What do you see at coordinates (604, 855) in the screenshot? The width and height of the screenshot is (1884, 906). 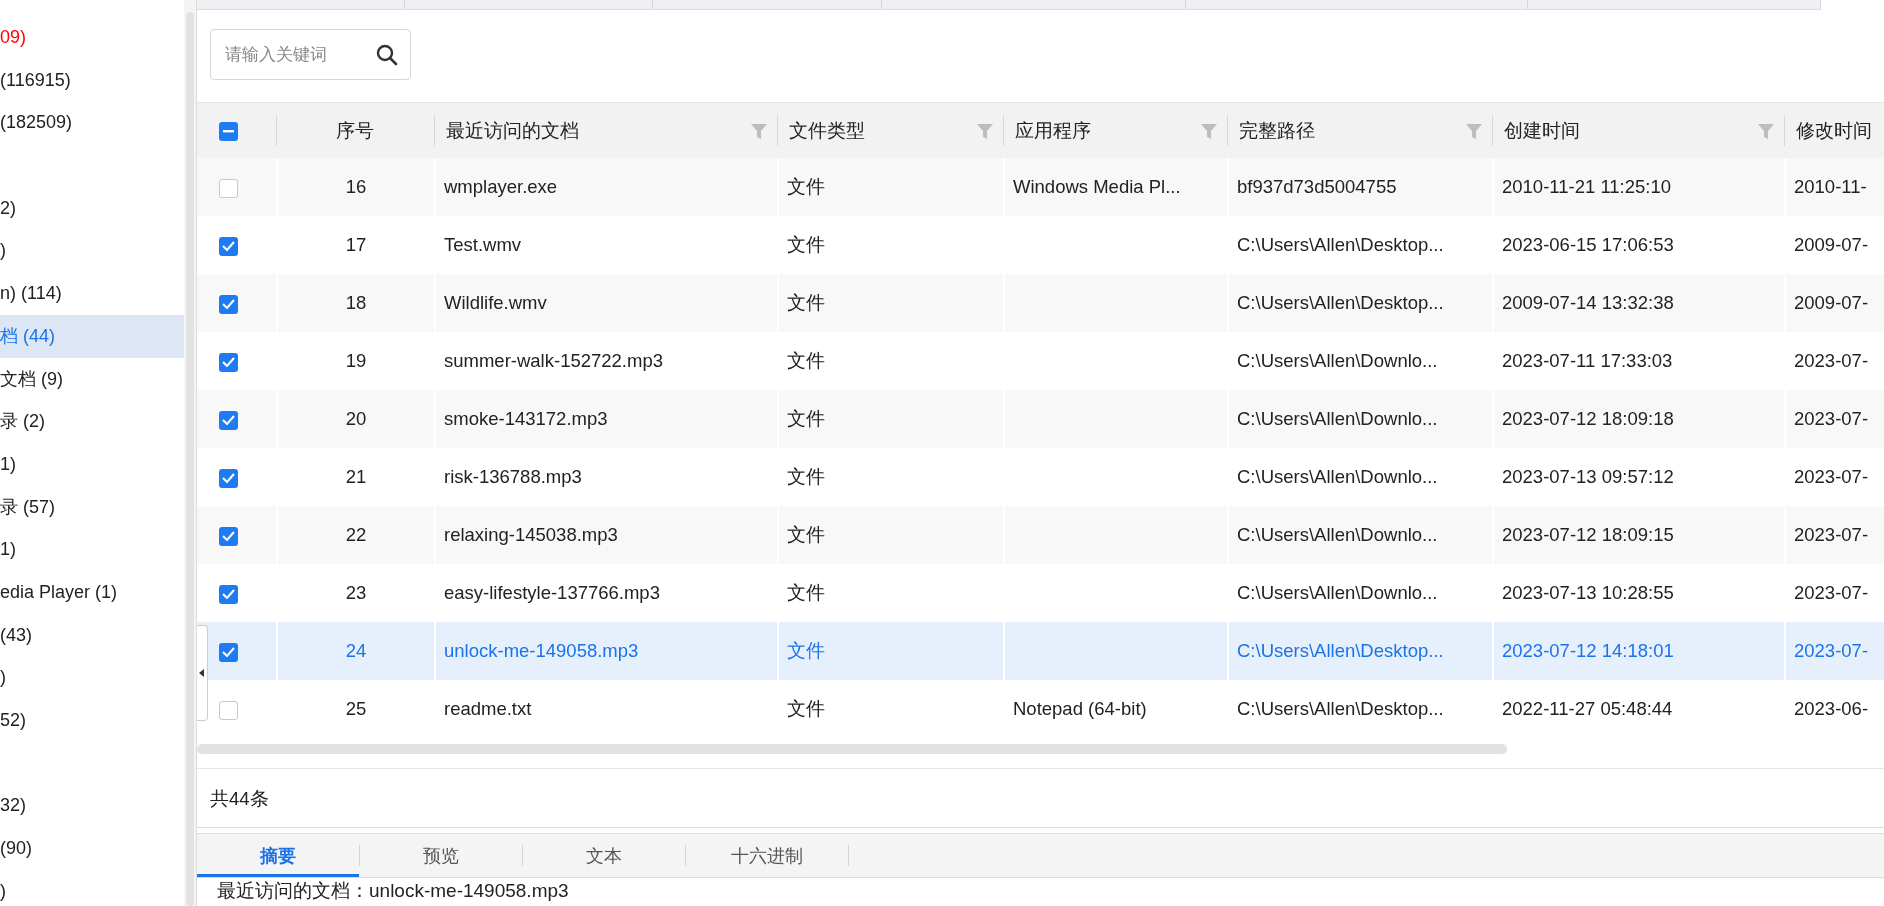 I see `tab: 文本` at bounding box center [604, 855].